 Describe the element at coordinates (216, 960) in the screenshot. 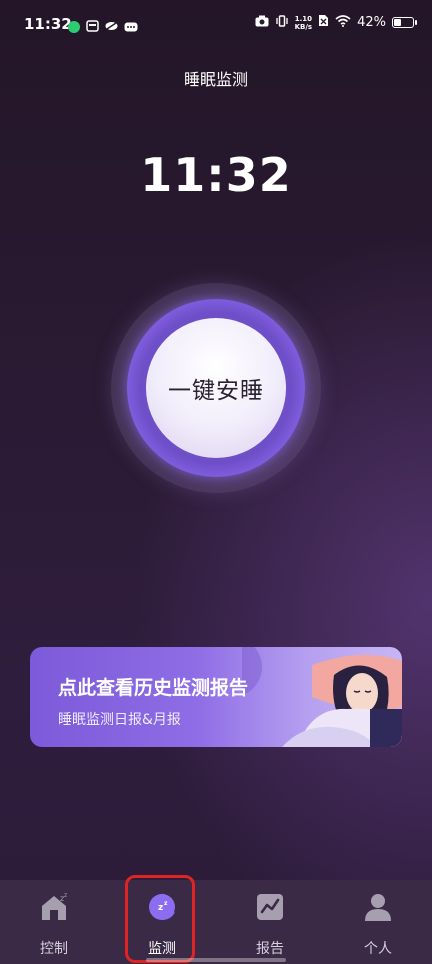

I see `home-indicator` at that location.